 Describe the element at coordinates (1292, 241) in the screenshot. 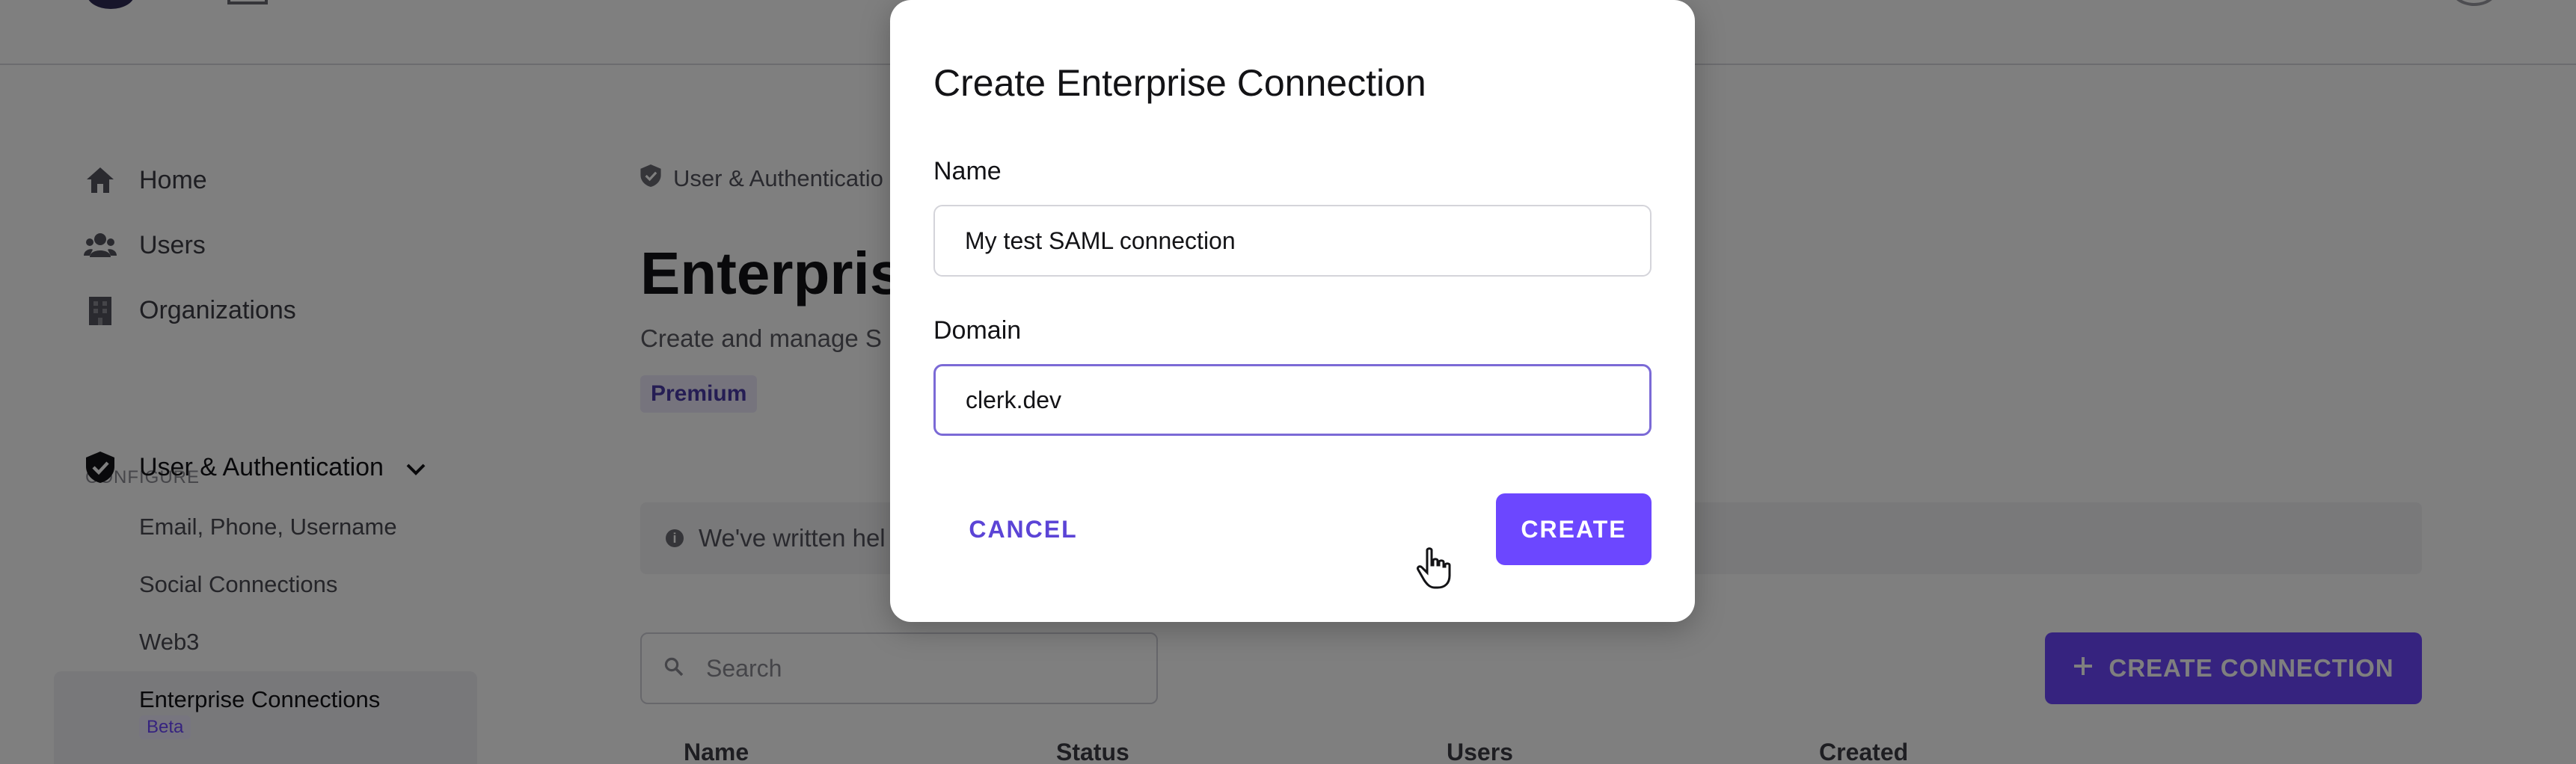

I see `name-input` at that location.